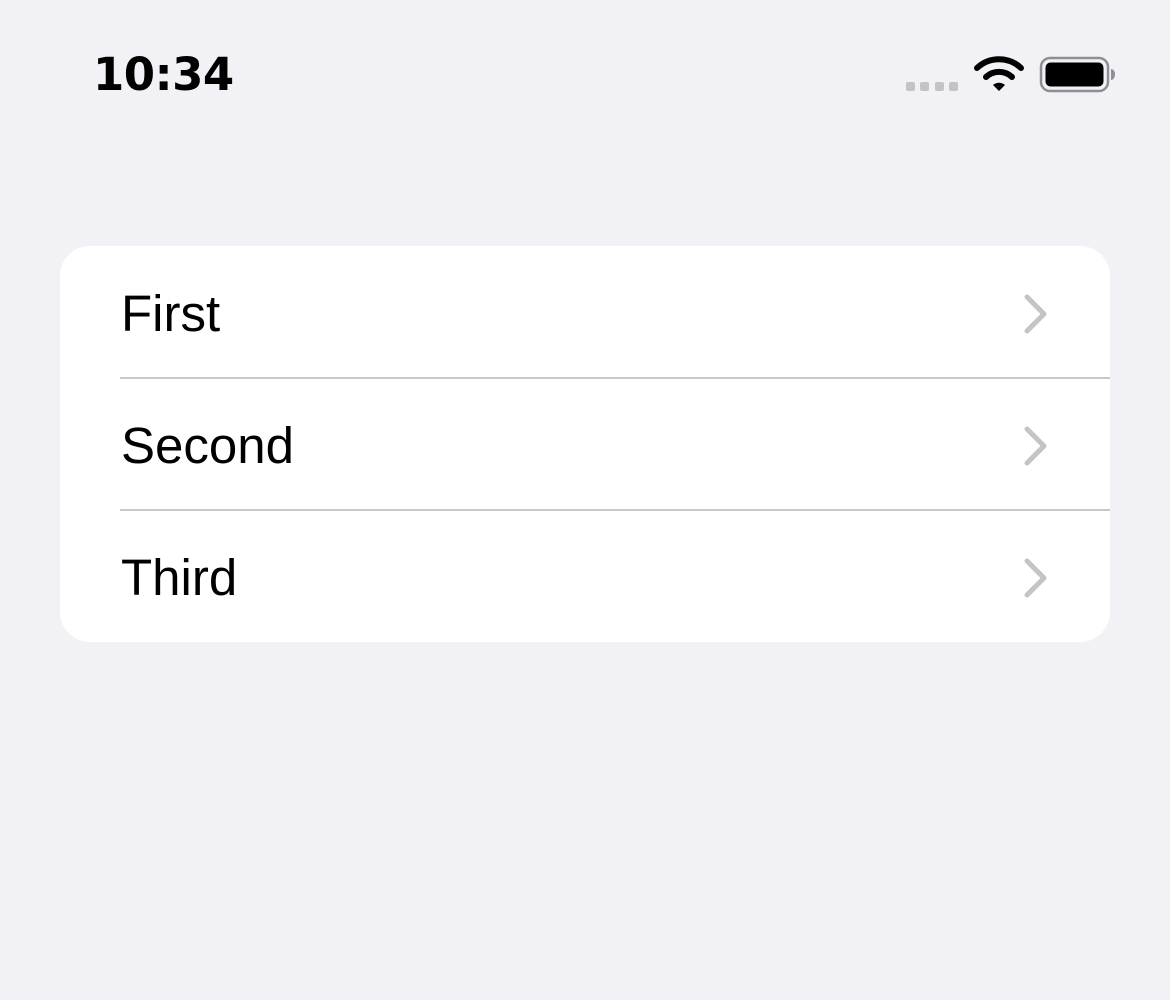  What do you see at coordinates (179, 577) in the screenshot?
I see `list-item-label: Third` at bounding box center [179, 577].